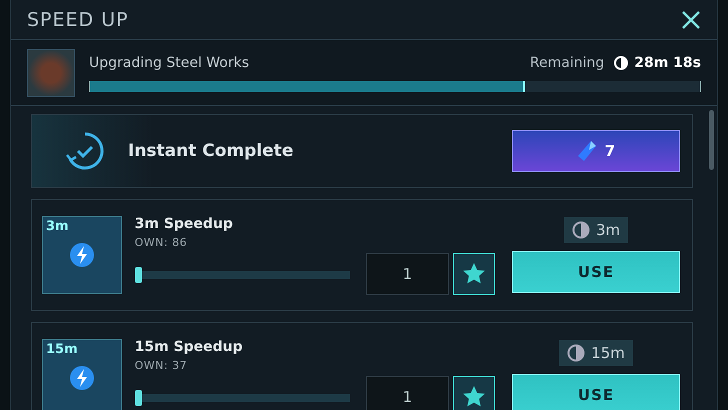 The image size is (728, 410). What do you see at coordinates (586, 151) in the screenshot?
I see `gem-icon` at bounding box center [586, 151].